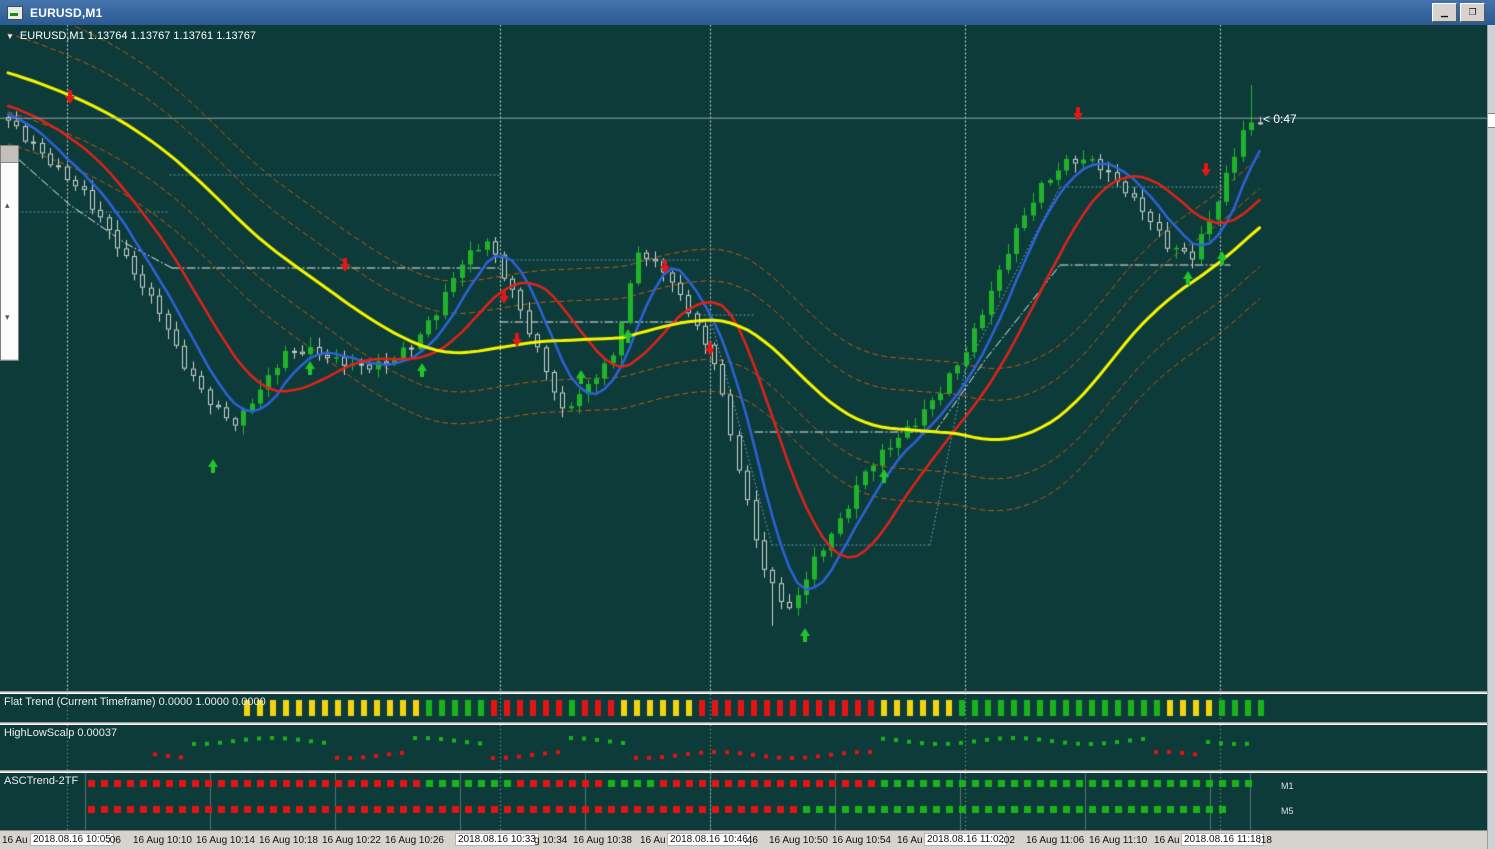  Describe the element at coordinates (414, 840) in the screenshot. I see `time-label: 16 Aug 10:26` at that location.